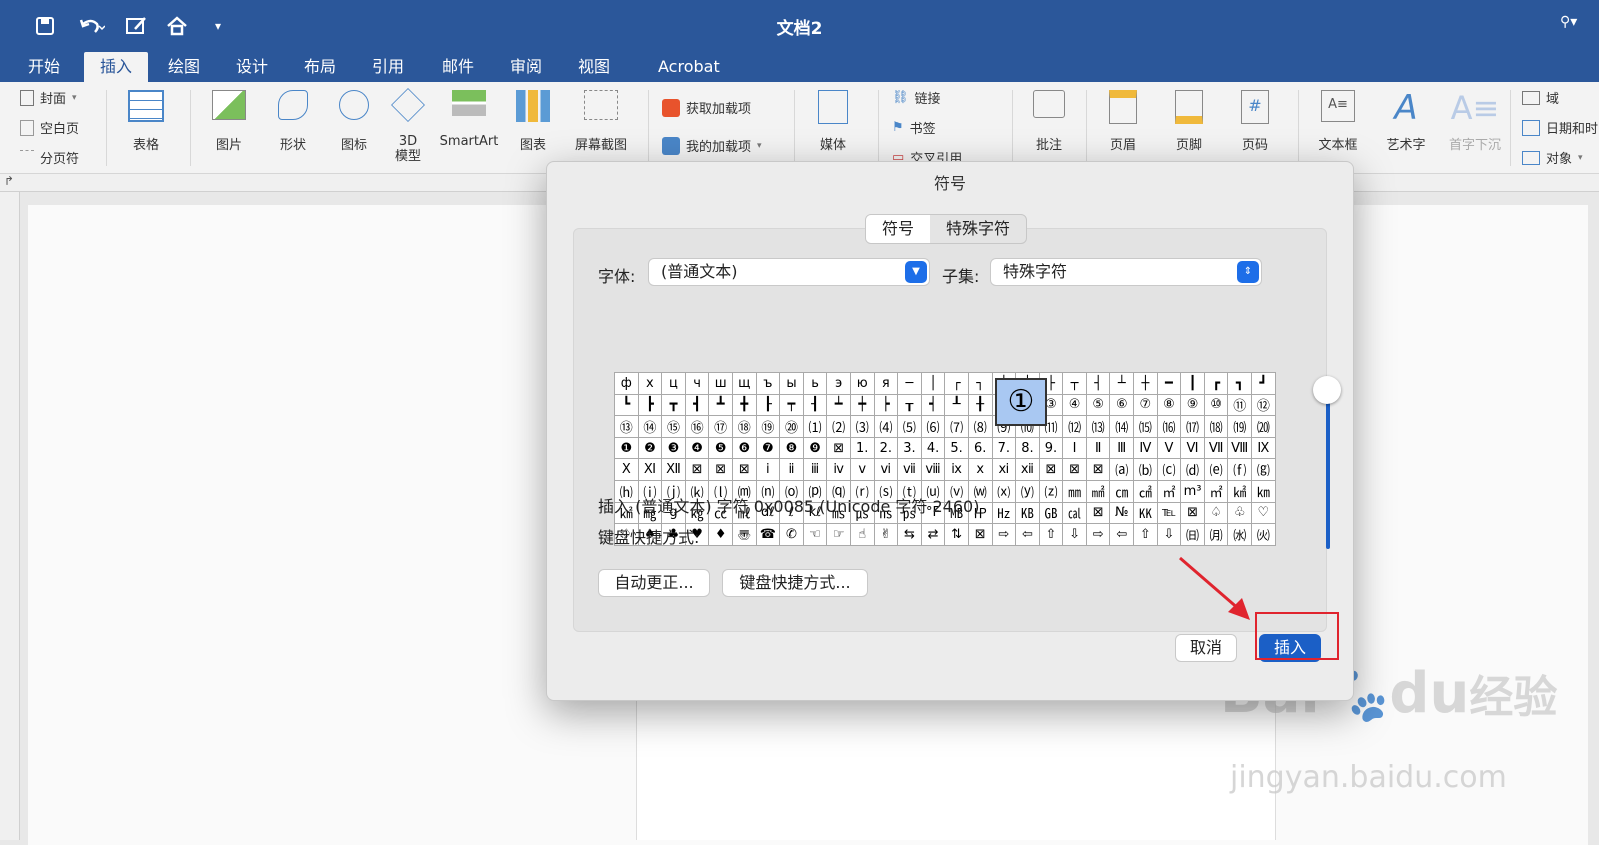  Describe the element at coordinates (838, 405) in the screenshot. I see `symbol-cell: ┷` at that location.